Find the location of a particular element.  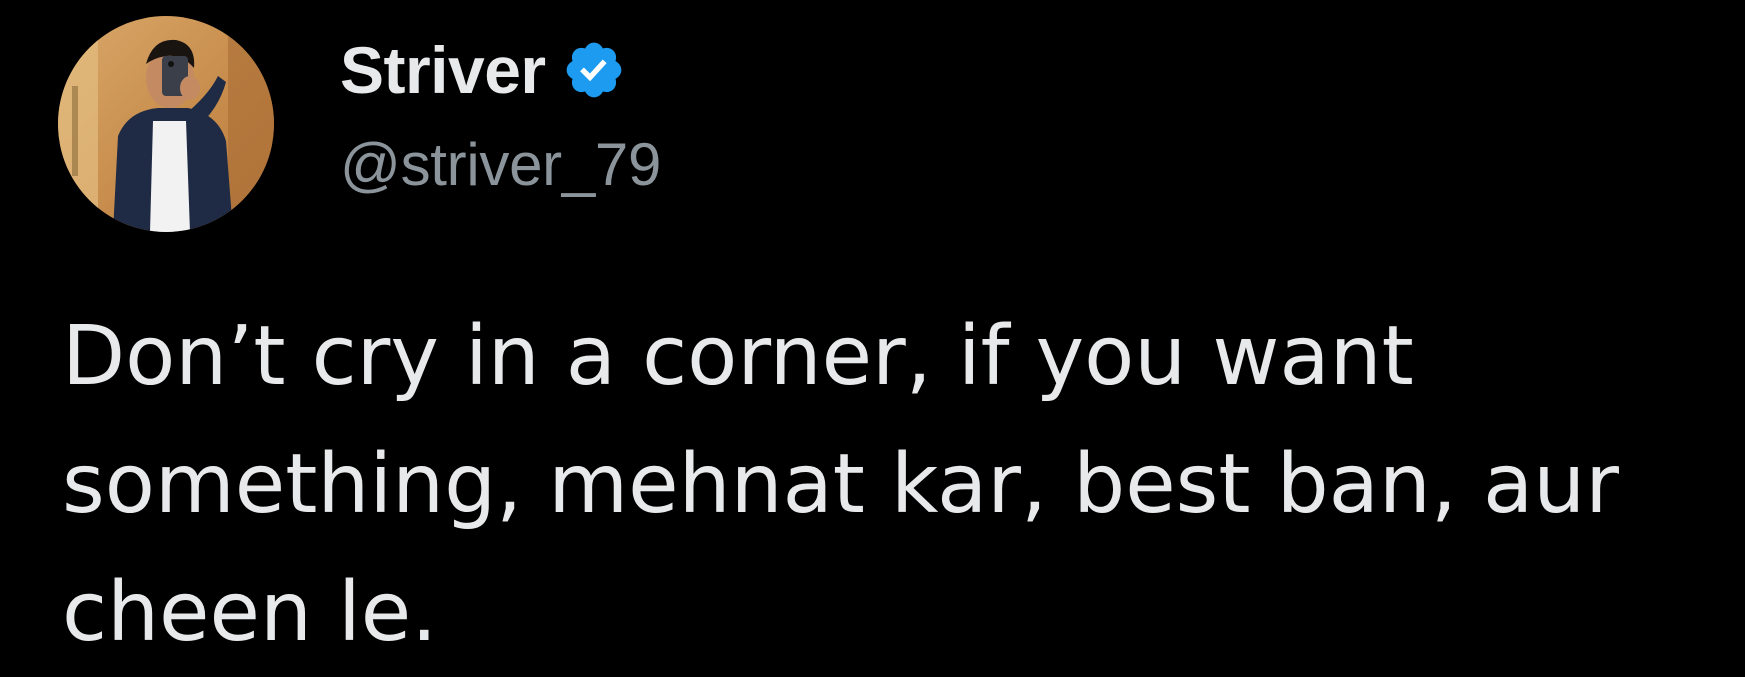

tweet-text-line: Don’t cry in a corner, if you want is located at coordinates (738, 356).